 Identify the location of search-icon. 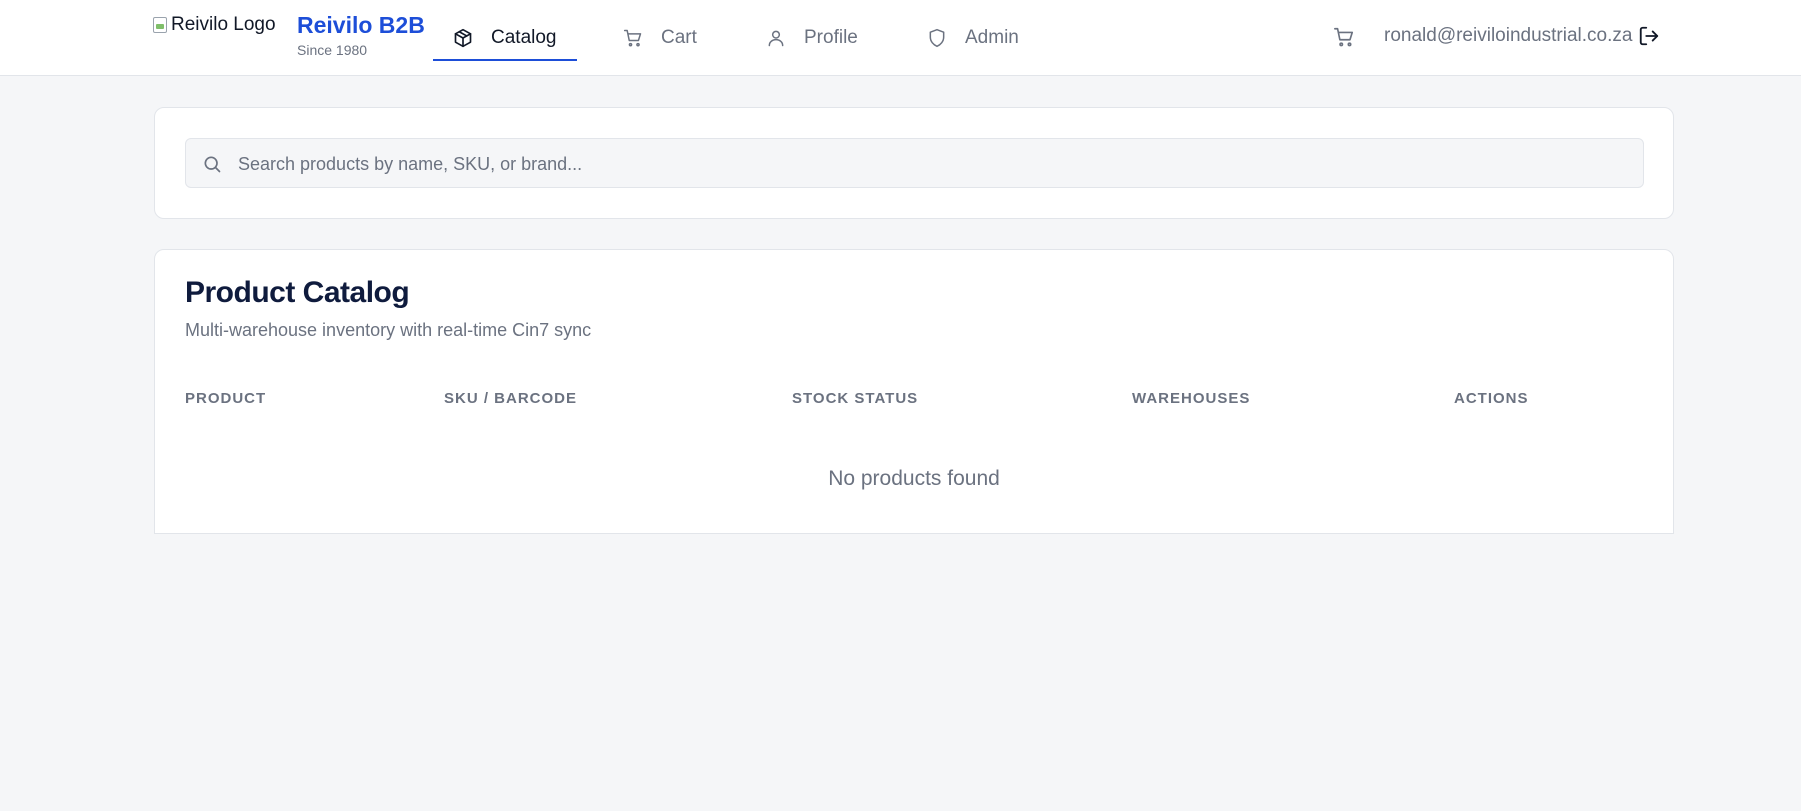
(212, 164).